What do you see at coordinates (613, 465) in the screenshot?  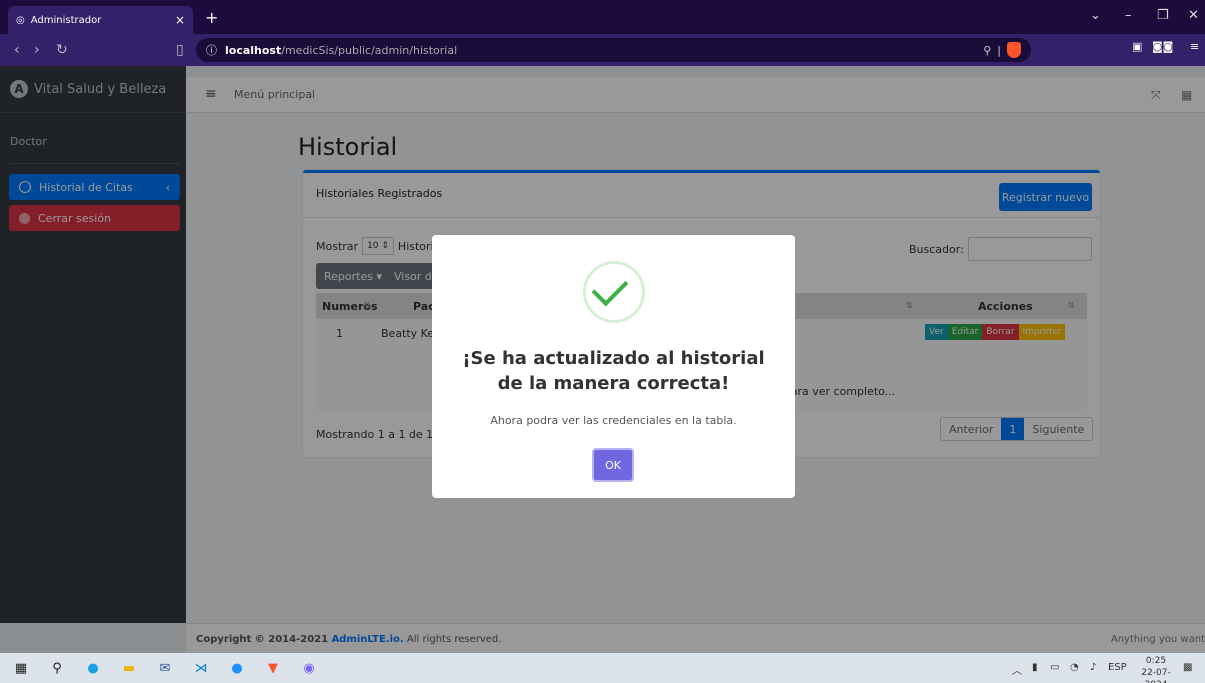 I see `dialog-ok-button: OK` at bounding box center [613, 465].